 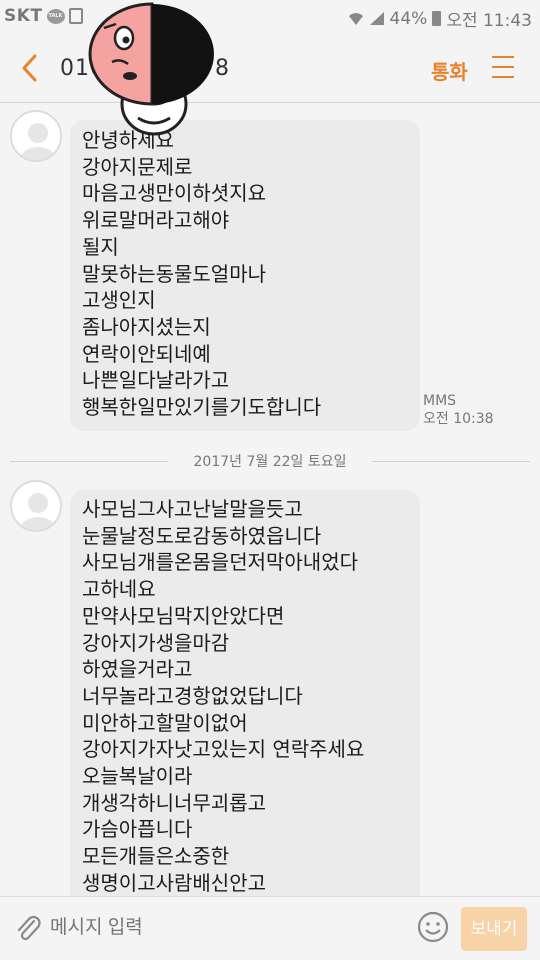 I want to click on message-line: 위로말머라고해야, so click(x=156, y=220).